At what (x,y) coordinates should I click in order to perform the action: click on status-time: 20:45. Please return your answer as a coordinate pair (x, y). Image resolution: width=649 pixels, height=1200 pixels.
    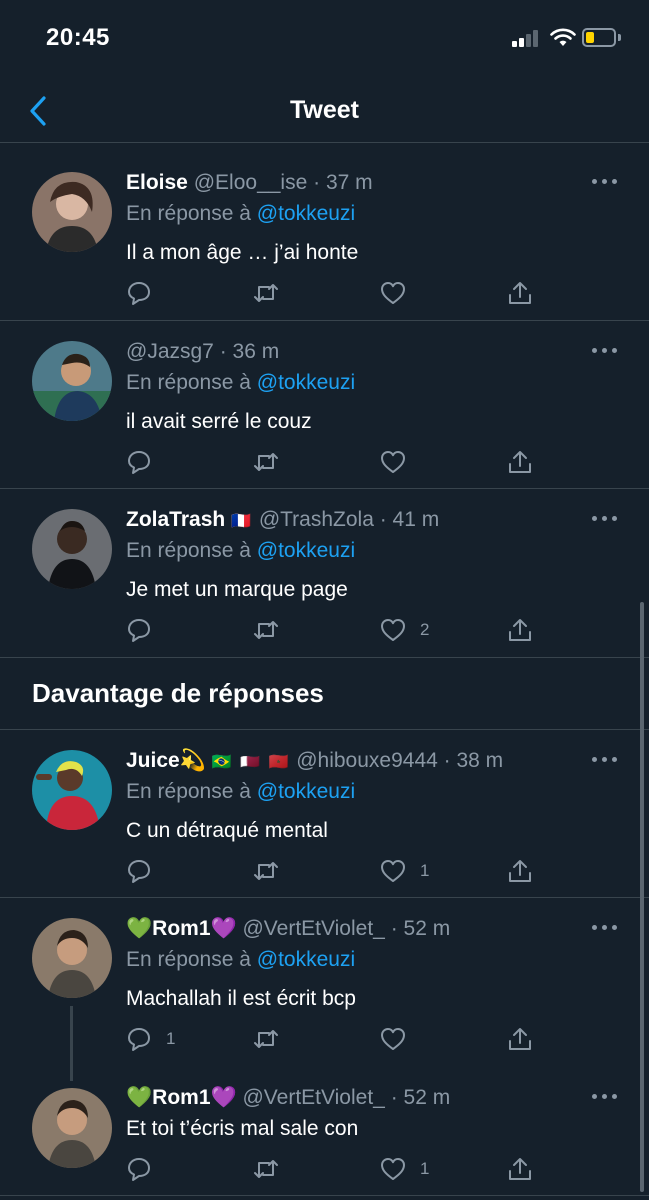
    Looking at the image, I should click on (78, 37).